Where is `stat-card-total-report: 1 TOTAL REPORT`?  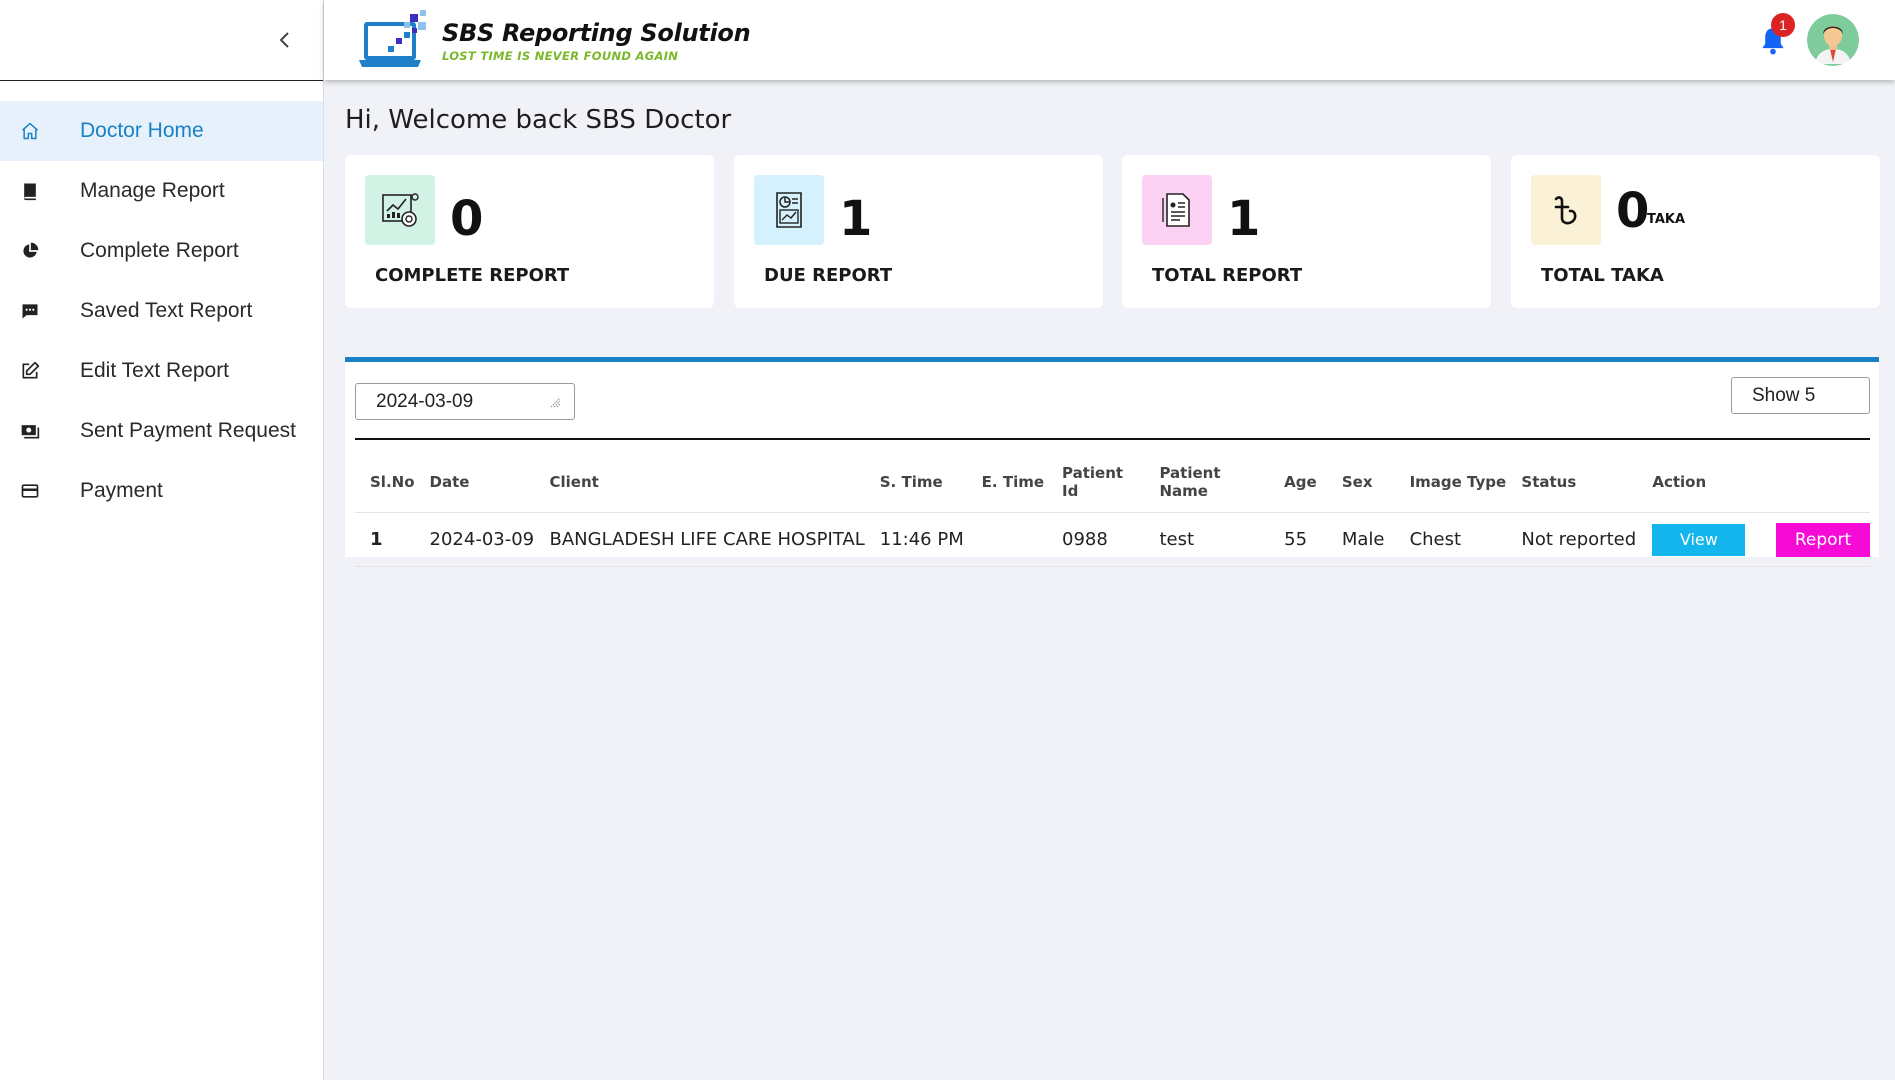 stat-card-total-report: 1 TOTAL REPORT is located at coordinates (1306, 231).